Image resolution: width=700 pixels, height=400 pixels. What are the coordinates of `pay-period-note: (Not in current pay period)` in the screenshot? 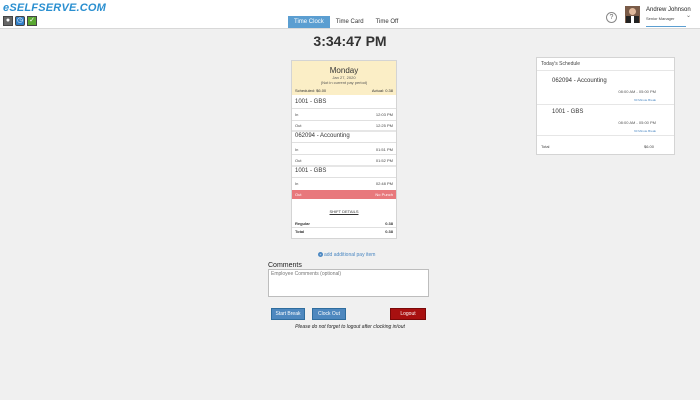 It's located at (344, 82).